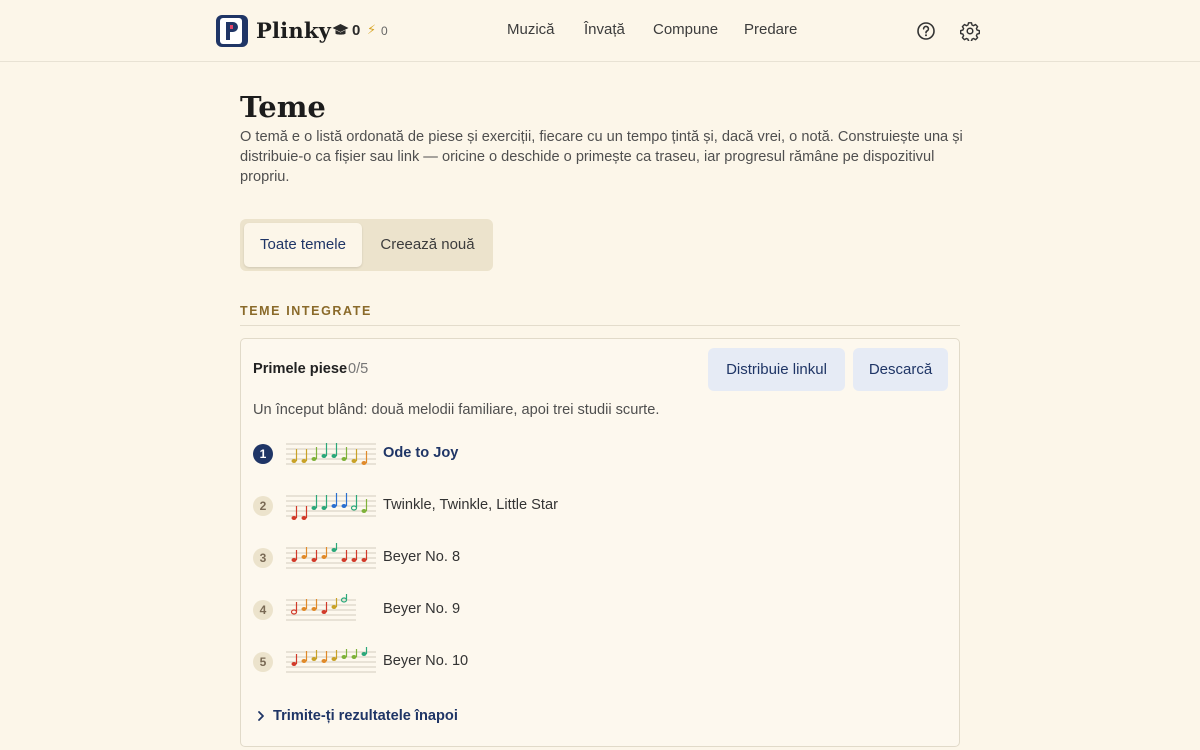 The height and width of the screenshot is (750, 1200). What do you see at coordinates (603, 556) in the screenshot?
I see `list-item: 3 Beyer No. 8` at bounding box center [603, 556].